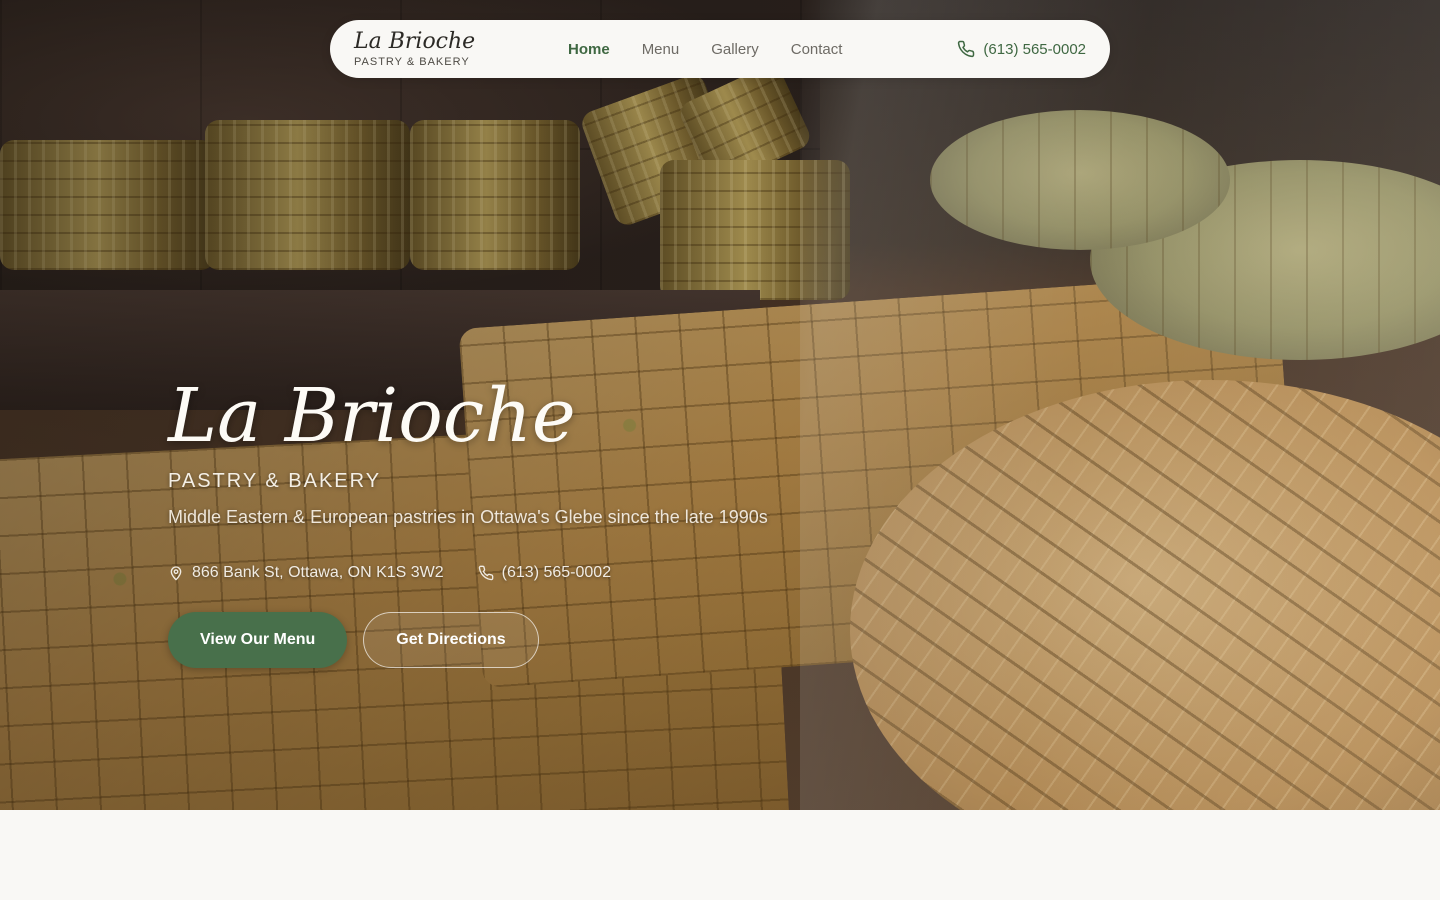 This screenshot has height=900, width=1440. What do you see at coordinates (589, 49) in the screenshot?
I see `nav-link-home: Home` at bounding box center [589, 49].